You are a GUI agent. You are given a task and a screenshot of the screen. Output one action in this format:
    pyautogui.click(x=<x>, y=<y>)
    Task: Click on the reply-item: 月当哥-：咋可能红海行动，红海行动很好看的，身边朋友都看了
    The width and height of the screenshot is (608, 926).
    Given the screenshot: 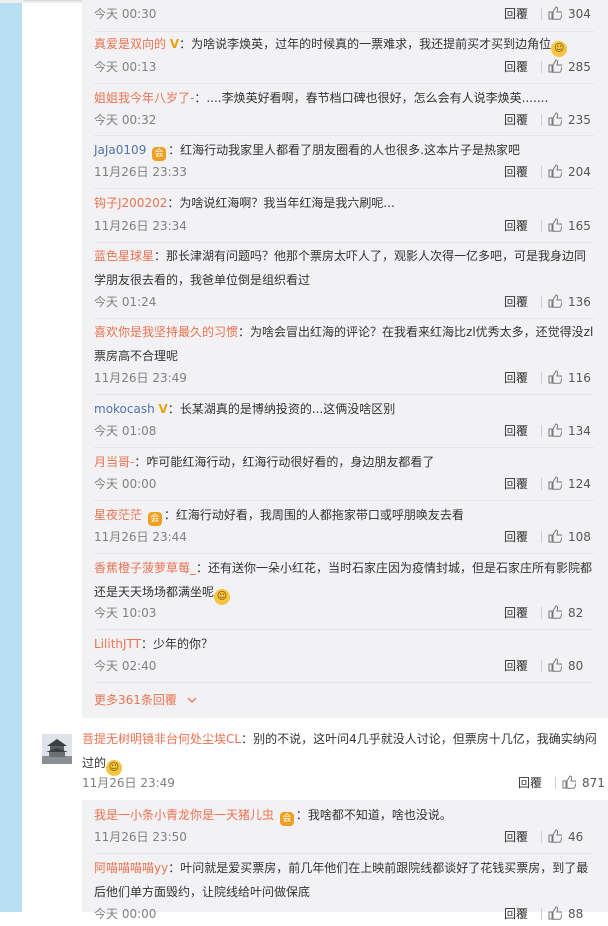 What is the action you would take?
    pyautogui.click(x=344, y=462)
    